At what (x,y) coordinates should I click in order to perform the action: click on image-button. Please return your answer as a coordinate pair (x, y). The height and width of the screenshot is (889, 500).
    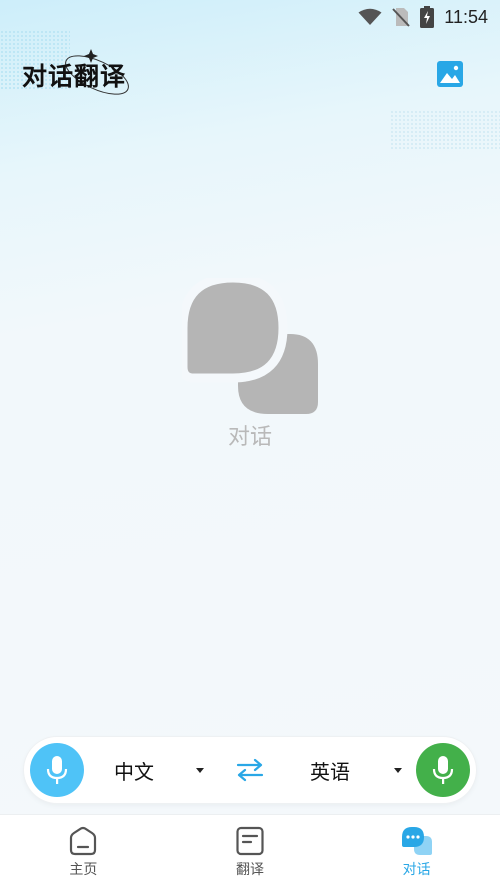
    Looking at the image, I should click on (450, 74).